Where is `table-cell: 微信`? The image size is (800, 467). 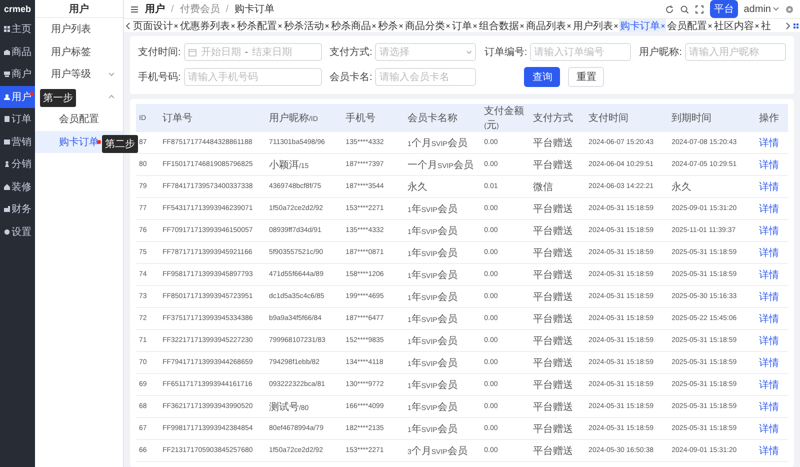
table-cell: 微信 is located at coordinates (558, 187).